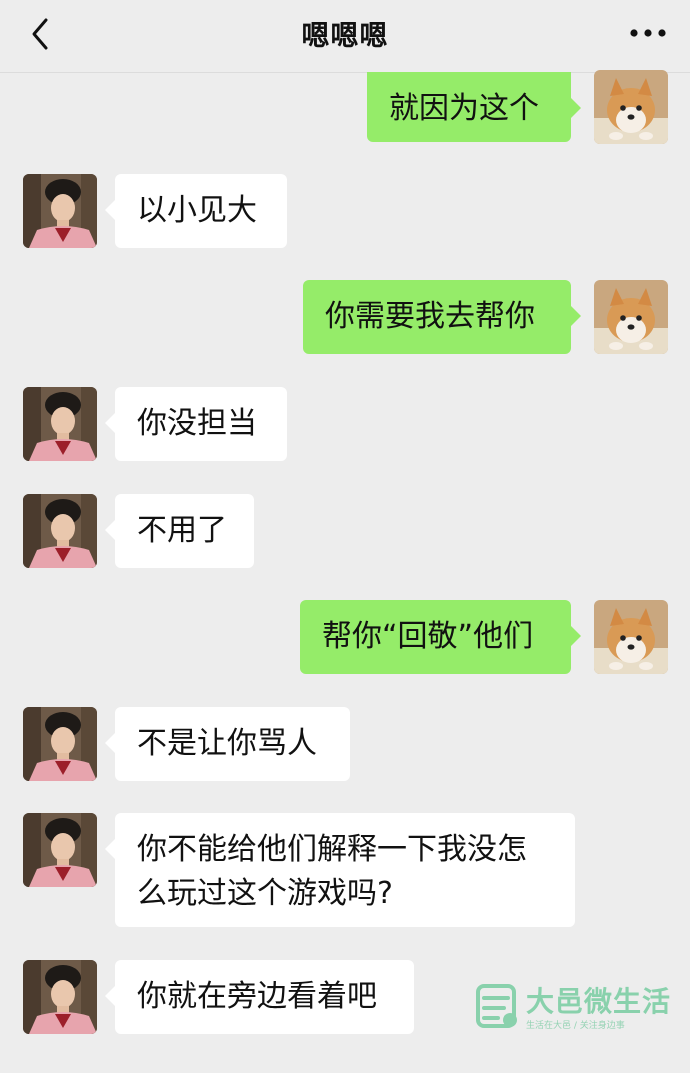  I want to click on message-bubble: 你不能给他们解释一下我没怎么玩过这个游戏吗?, so click(340, 870).